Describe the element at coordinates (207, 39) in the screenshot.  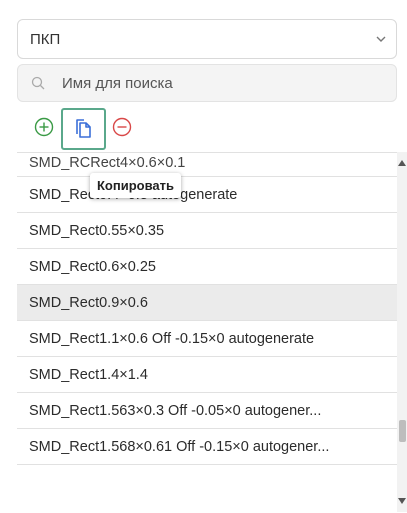
I see `footprint-type-select: ПКП` at that location.